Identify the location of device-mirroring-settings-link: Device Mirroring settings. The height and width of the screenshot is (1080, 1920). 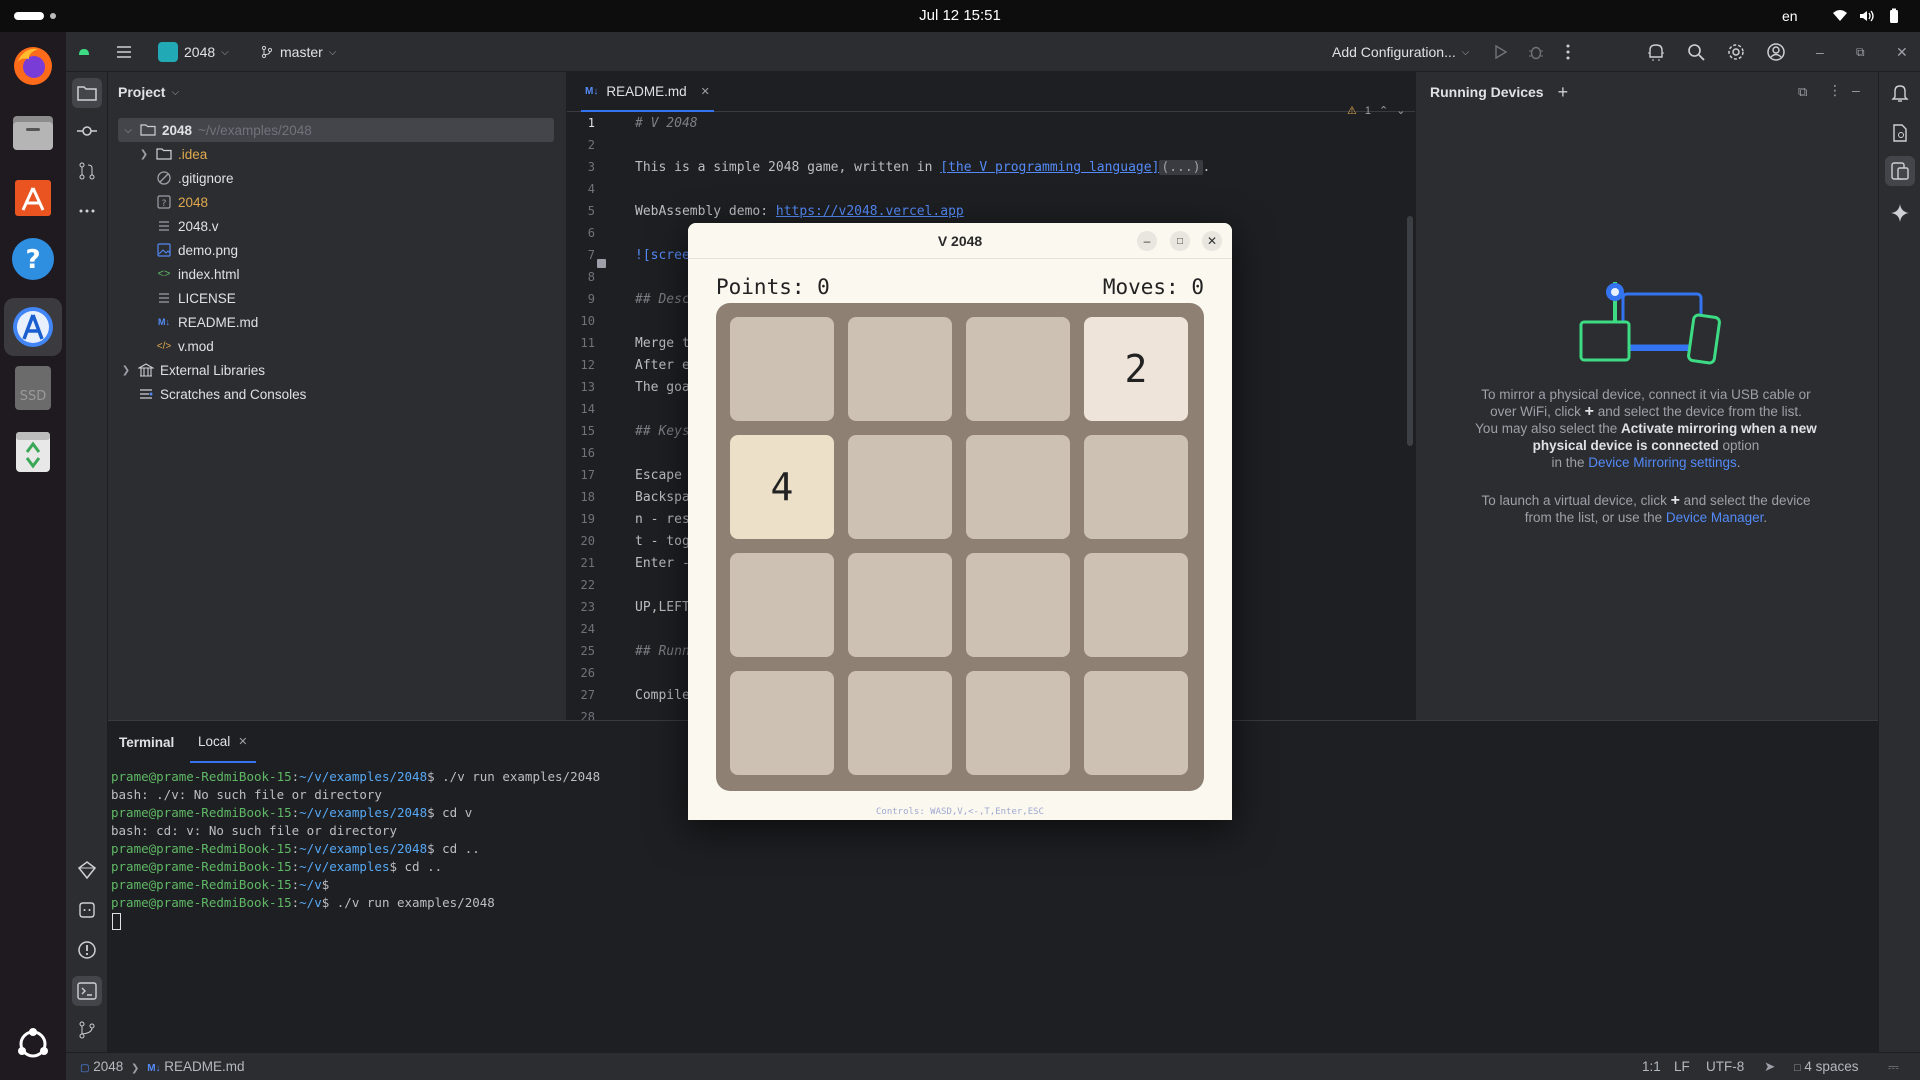
(1662, 462).